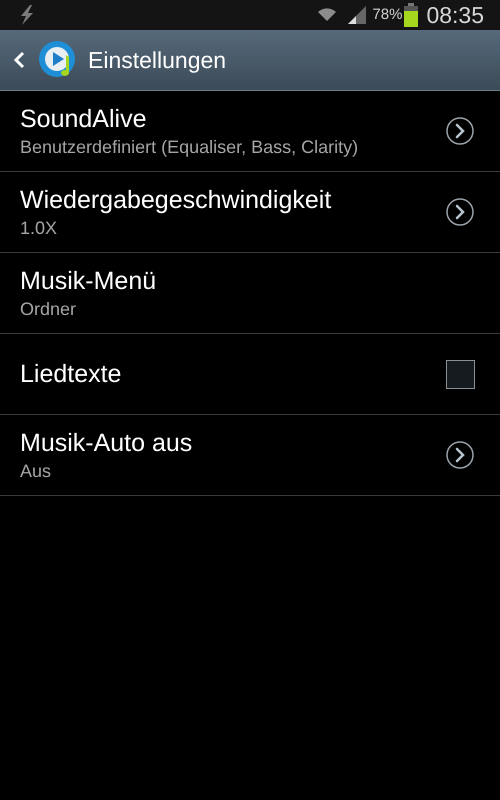  What do you see at coordinates (84, 119) in the screenshot?
I see `setting-title: SoundAlive` at bounding box center [84, 119].